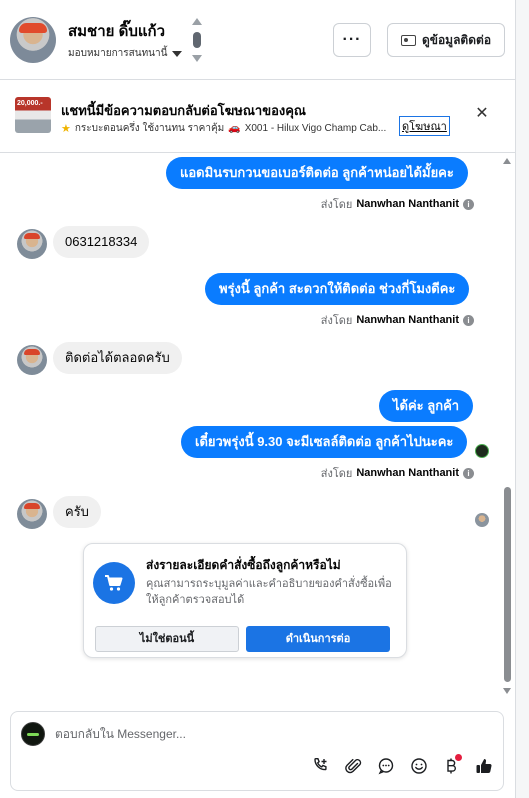 This screenshot has width=529, height=798. I want to click on scroll-up-icon, so click(507, 161).